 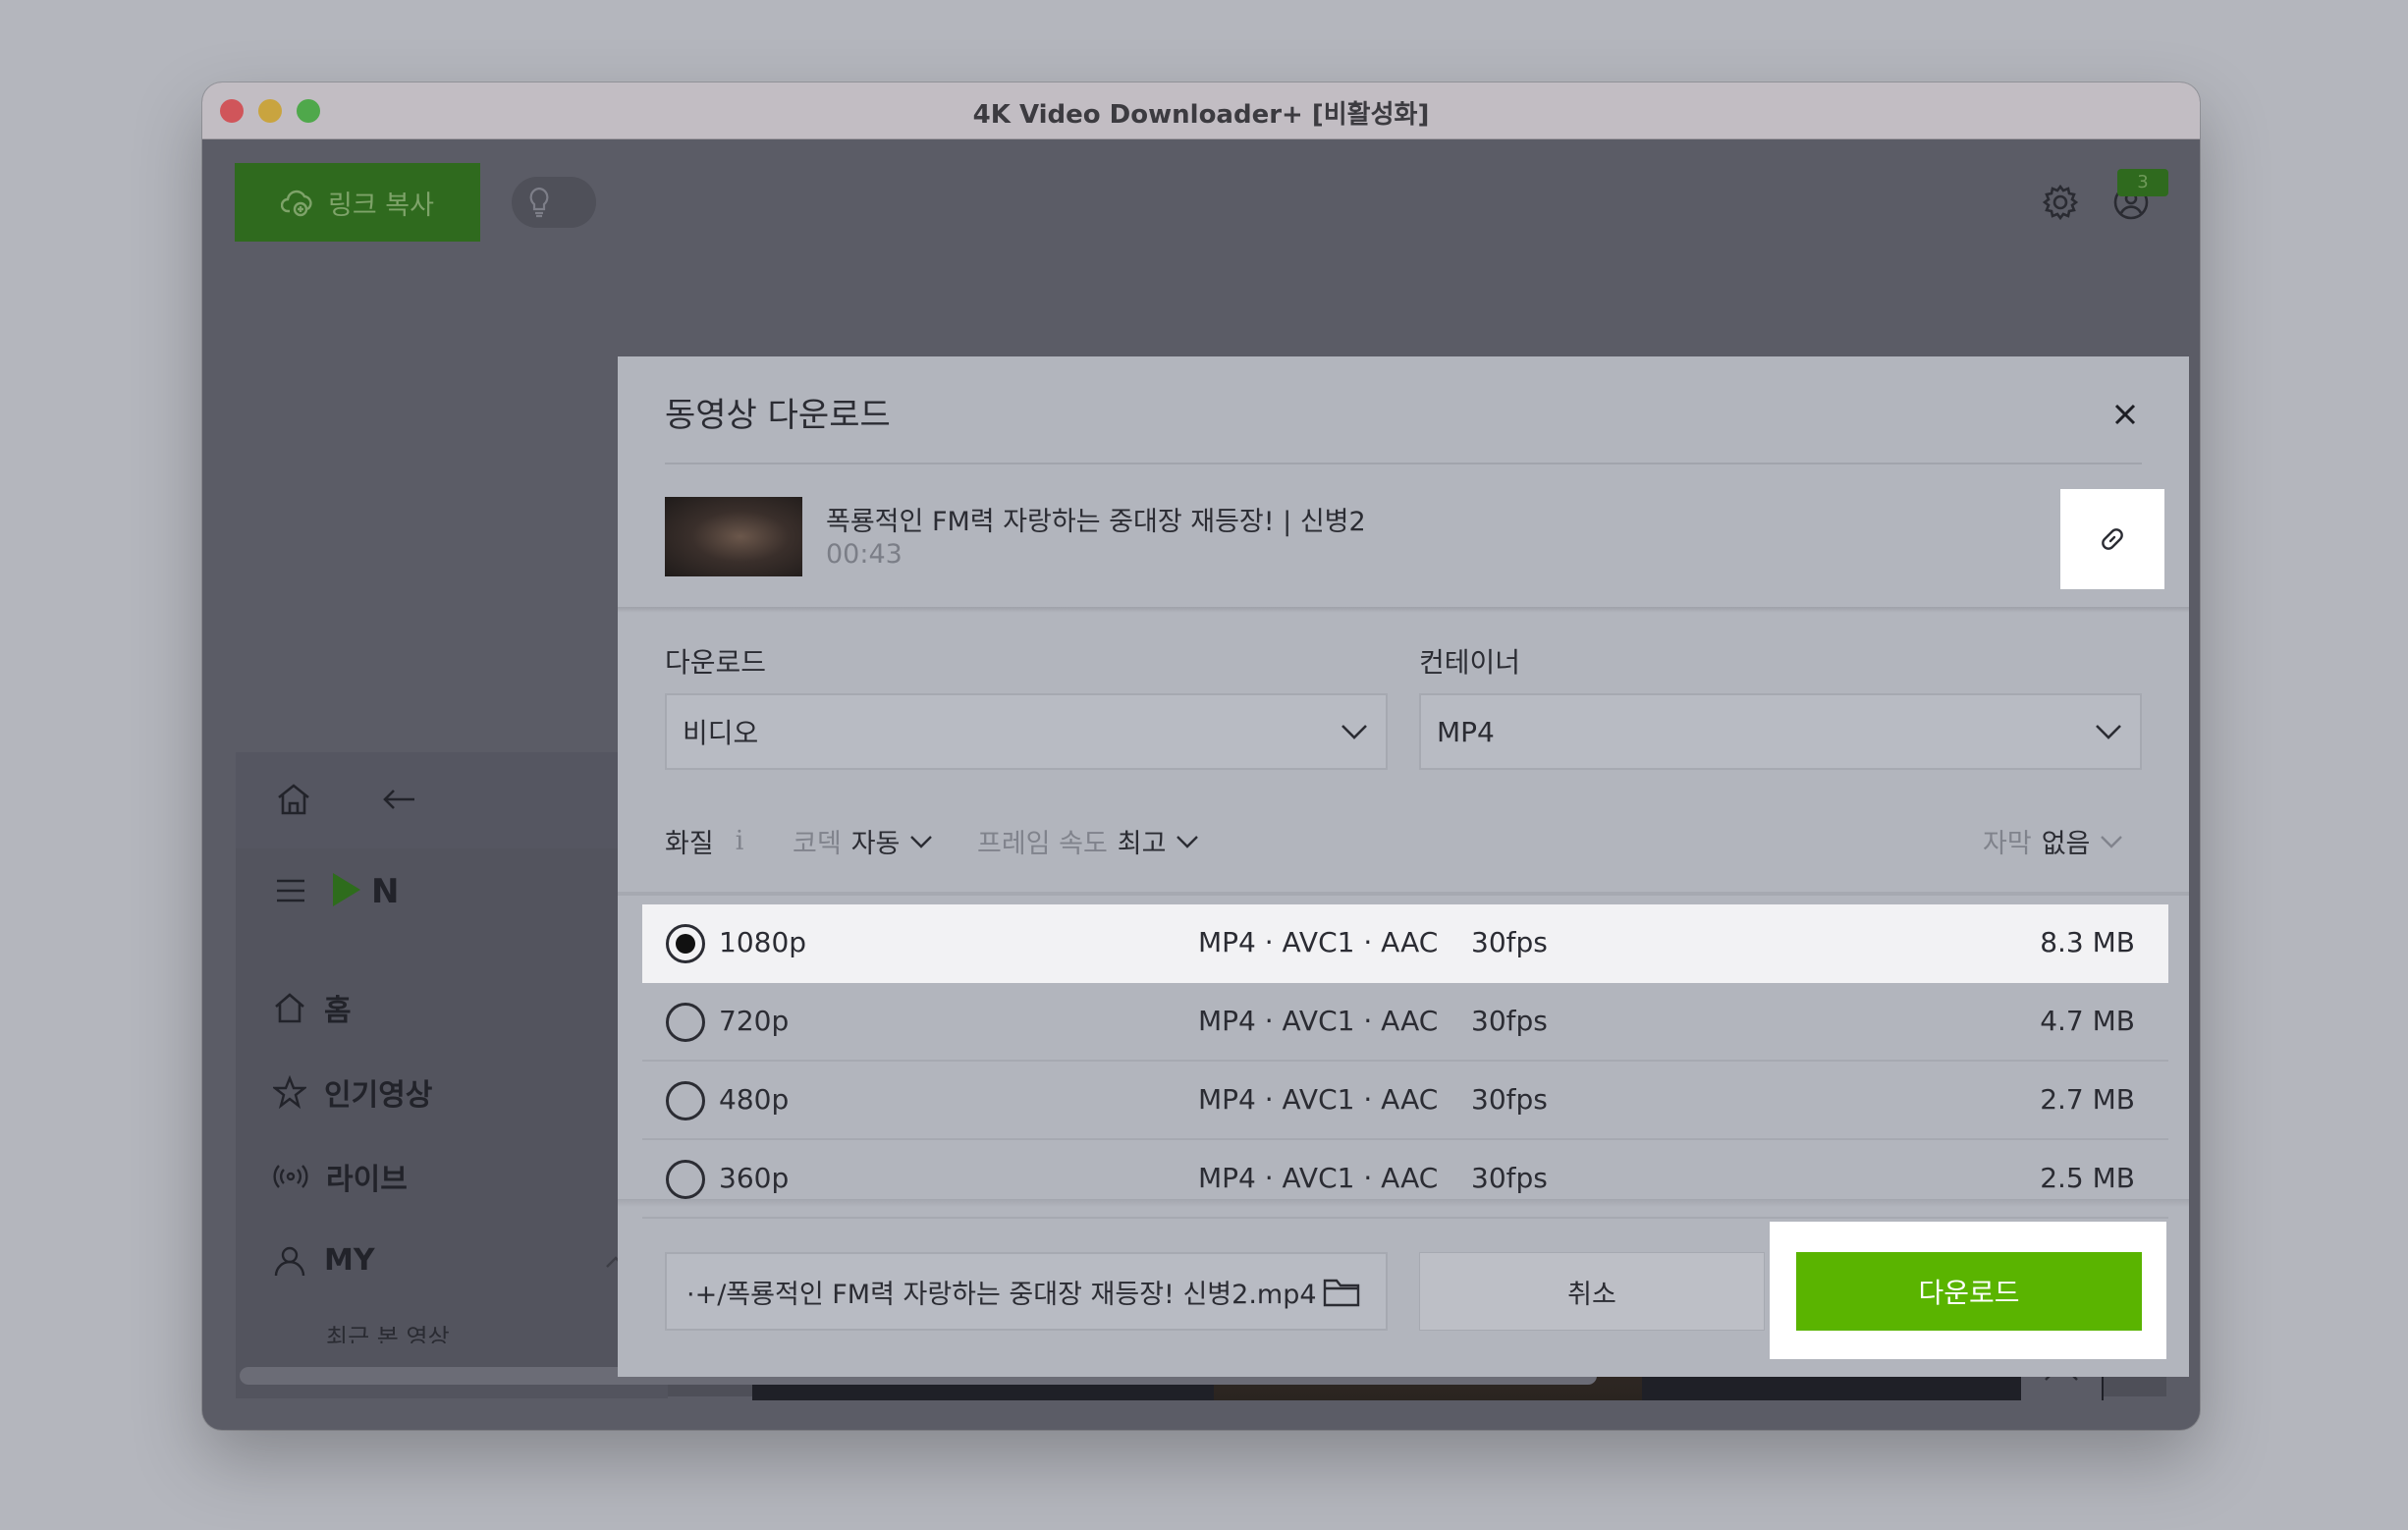 I want to click on quality-size: 4.7 MB, so click(x=2087, y=1021).